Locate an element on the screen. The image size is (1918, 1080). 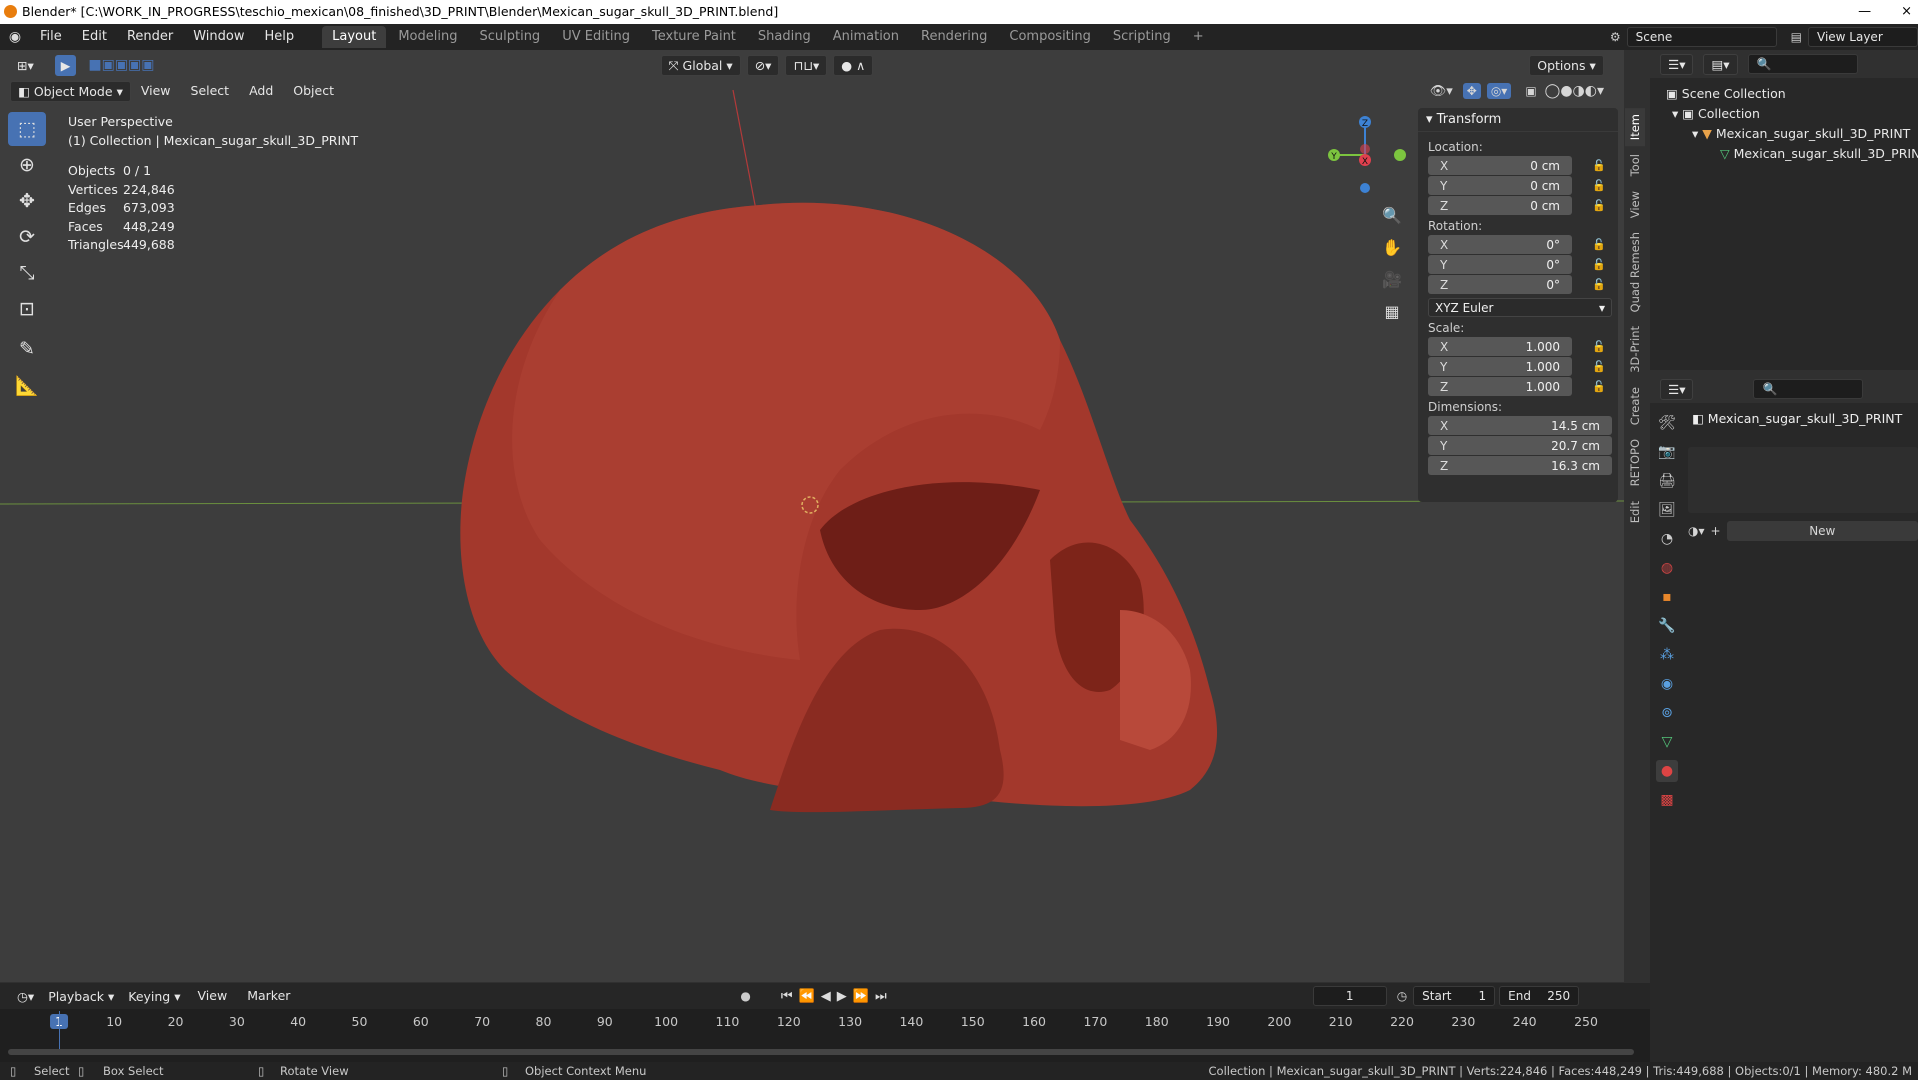
gizmo-toggle-icon: ✥ is located at coordinates (1471, 91).